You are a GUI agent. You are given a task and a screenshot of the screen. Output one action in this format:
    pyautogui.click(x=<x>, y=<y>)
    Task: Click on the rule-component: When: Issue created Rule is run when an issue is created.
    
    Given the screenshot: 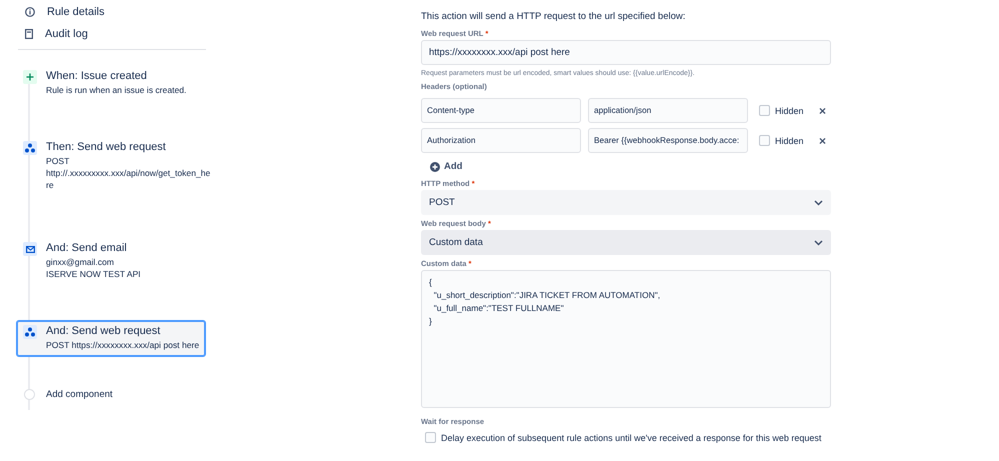 What is the action you would take?
    pyautogui.click(x=111, y=83)
    